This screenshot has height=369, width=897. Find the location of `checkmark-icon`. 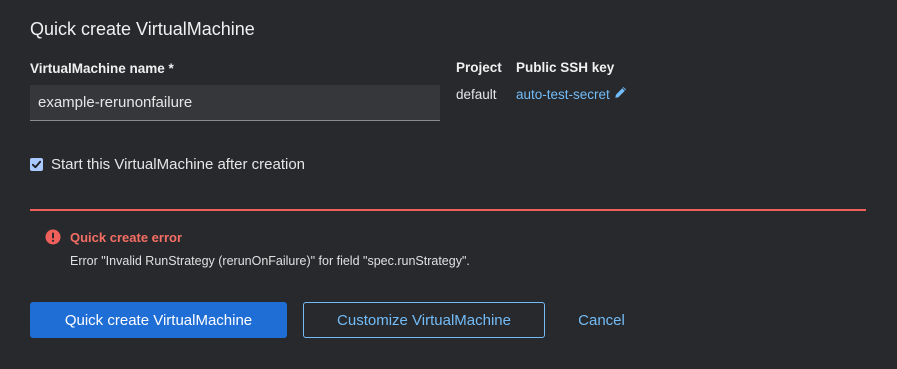

checkmark-icon is located at coordinates (36, 164).